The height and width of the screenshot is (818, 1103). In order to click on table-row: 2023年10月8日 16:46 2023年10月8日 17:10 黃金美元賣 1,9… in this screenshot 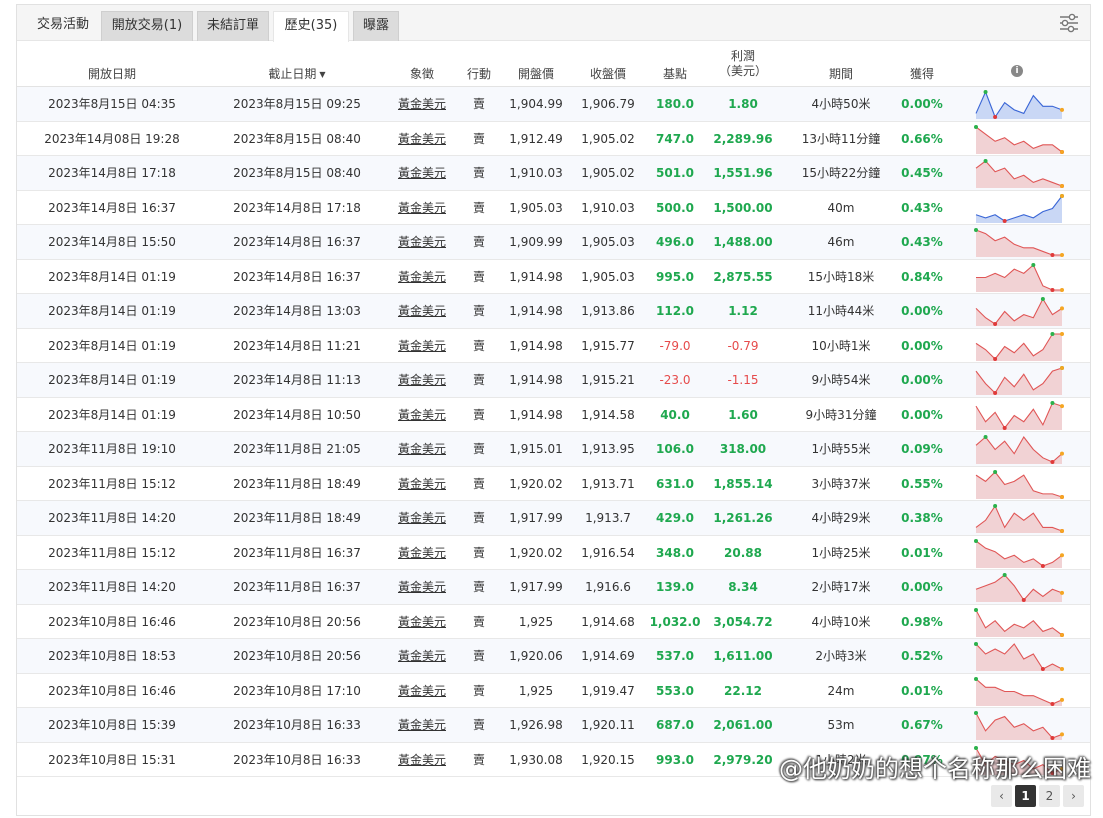, I will do `click(553, 691)`.